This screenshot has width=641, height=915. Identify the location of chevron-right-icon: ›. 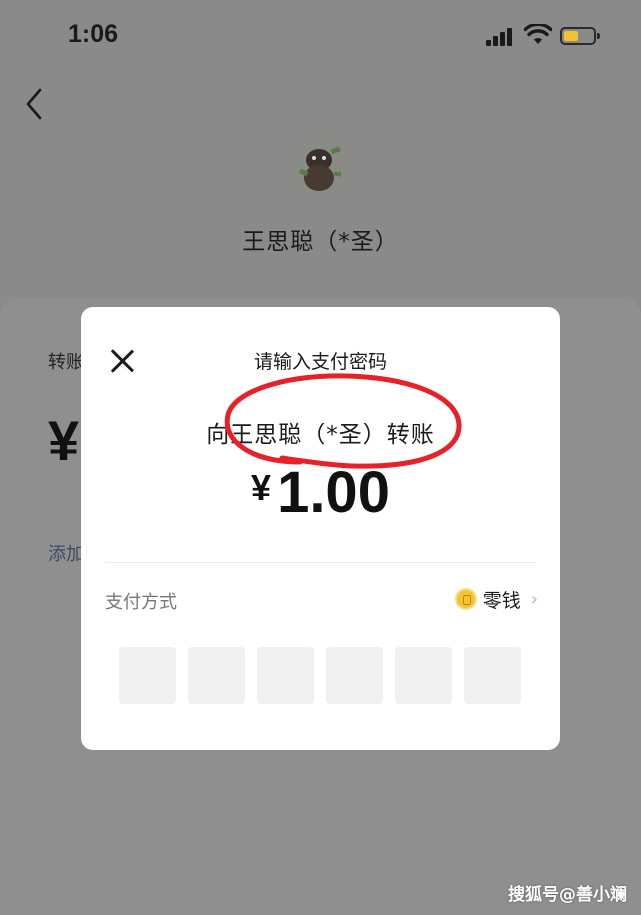
(534, 599).